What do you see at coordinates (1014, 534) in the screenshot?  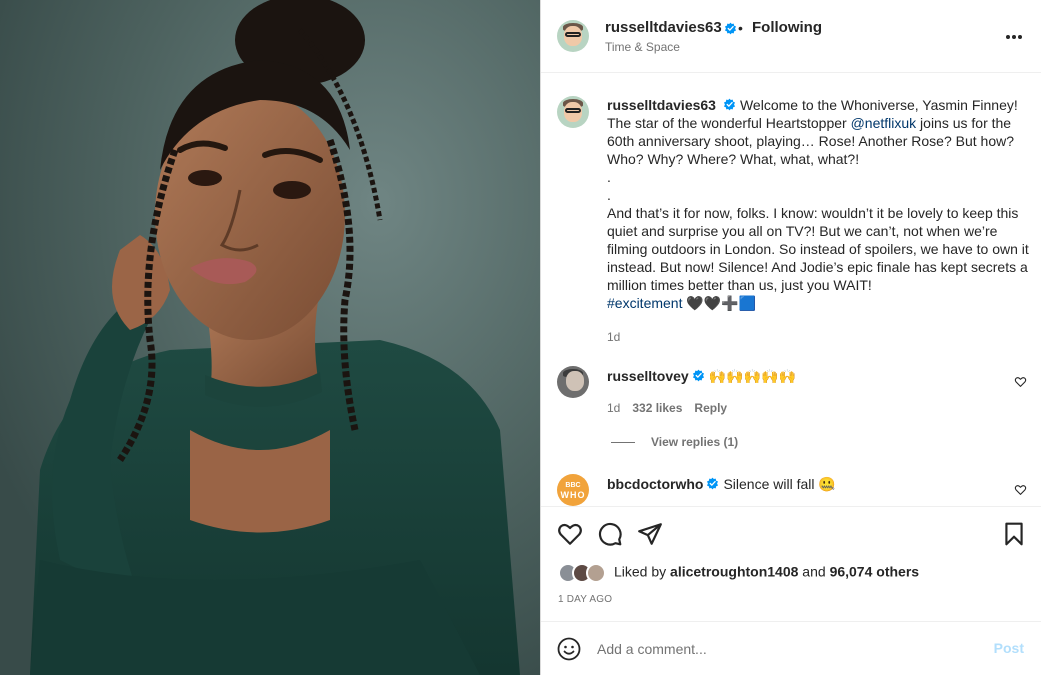 I see `save-bookmark-icon` at bounding box center [1014, 534].